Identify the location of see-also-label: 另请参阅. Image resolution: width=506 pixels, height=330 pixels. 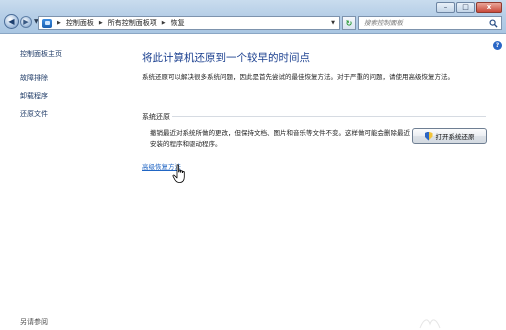
(34, 322).